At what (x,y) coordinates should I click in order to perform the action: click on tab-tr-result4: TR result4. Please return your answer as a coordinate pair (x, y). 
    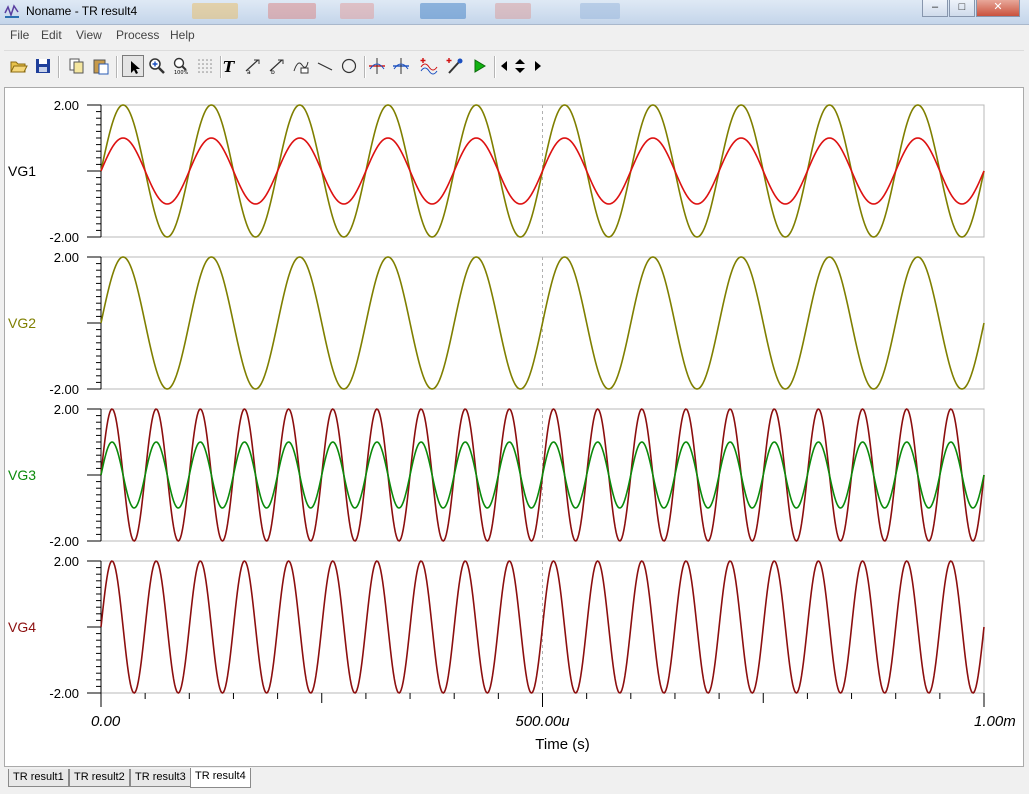
    Looking at the image, I should click on (220, 778).